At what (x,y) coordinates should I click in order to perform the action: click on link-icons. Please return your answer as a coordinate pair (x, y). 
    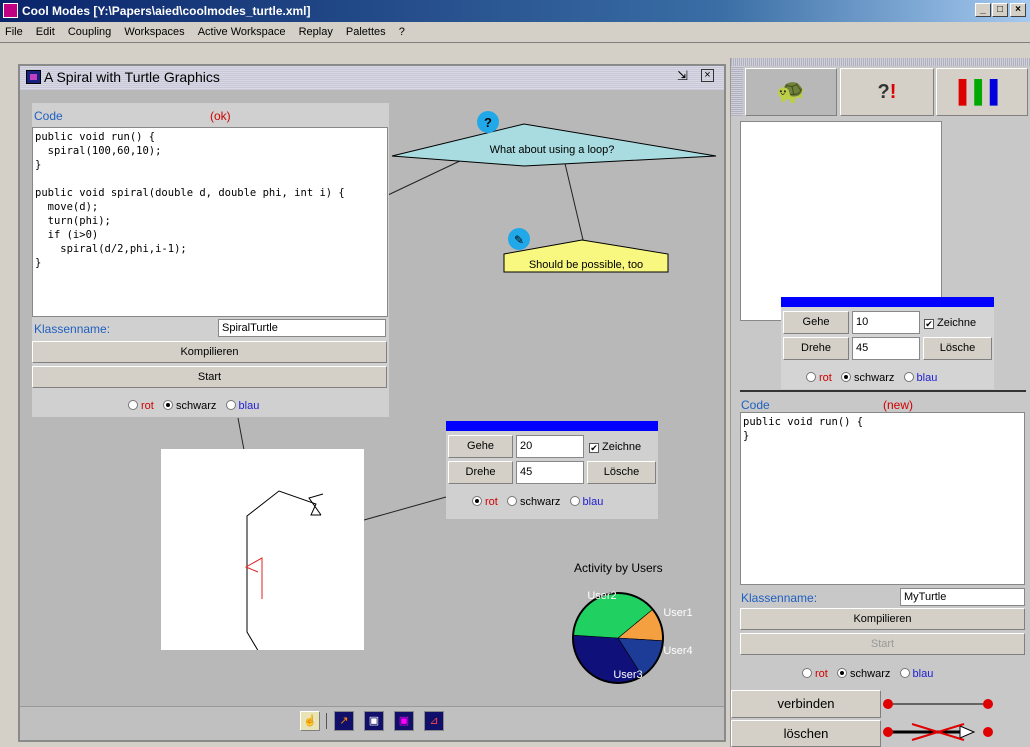
    Looking at the image, I should click on (938, 720).